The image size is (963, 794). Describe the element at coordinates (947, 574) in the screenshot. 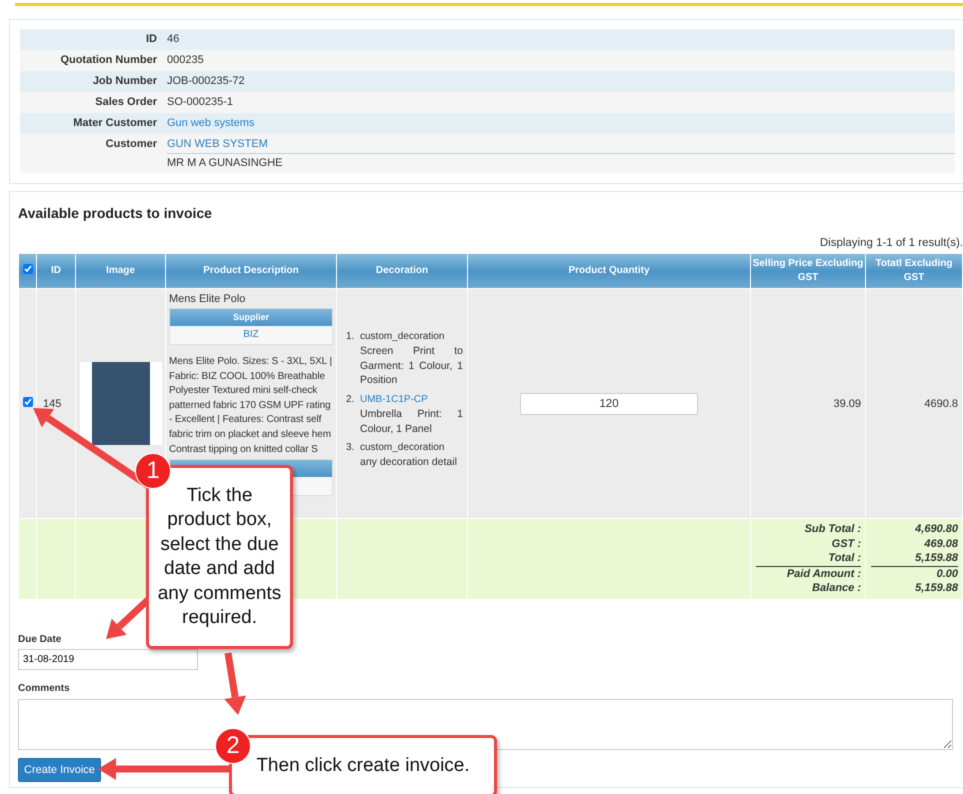

I see `total-value: 0.00` at that location.